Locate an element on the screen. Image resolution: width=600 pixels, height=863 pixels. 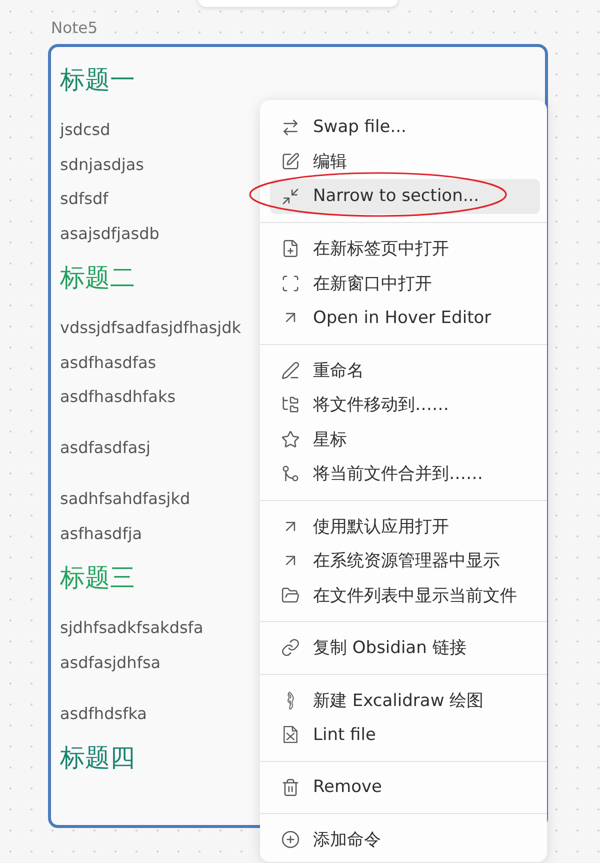
note-heading: 标题二 is located at coordinates (97, 278).